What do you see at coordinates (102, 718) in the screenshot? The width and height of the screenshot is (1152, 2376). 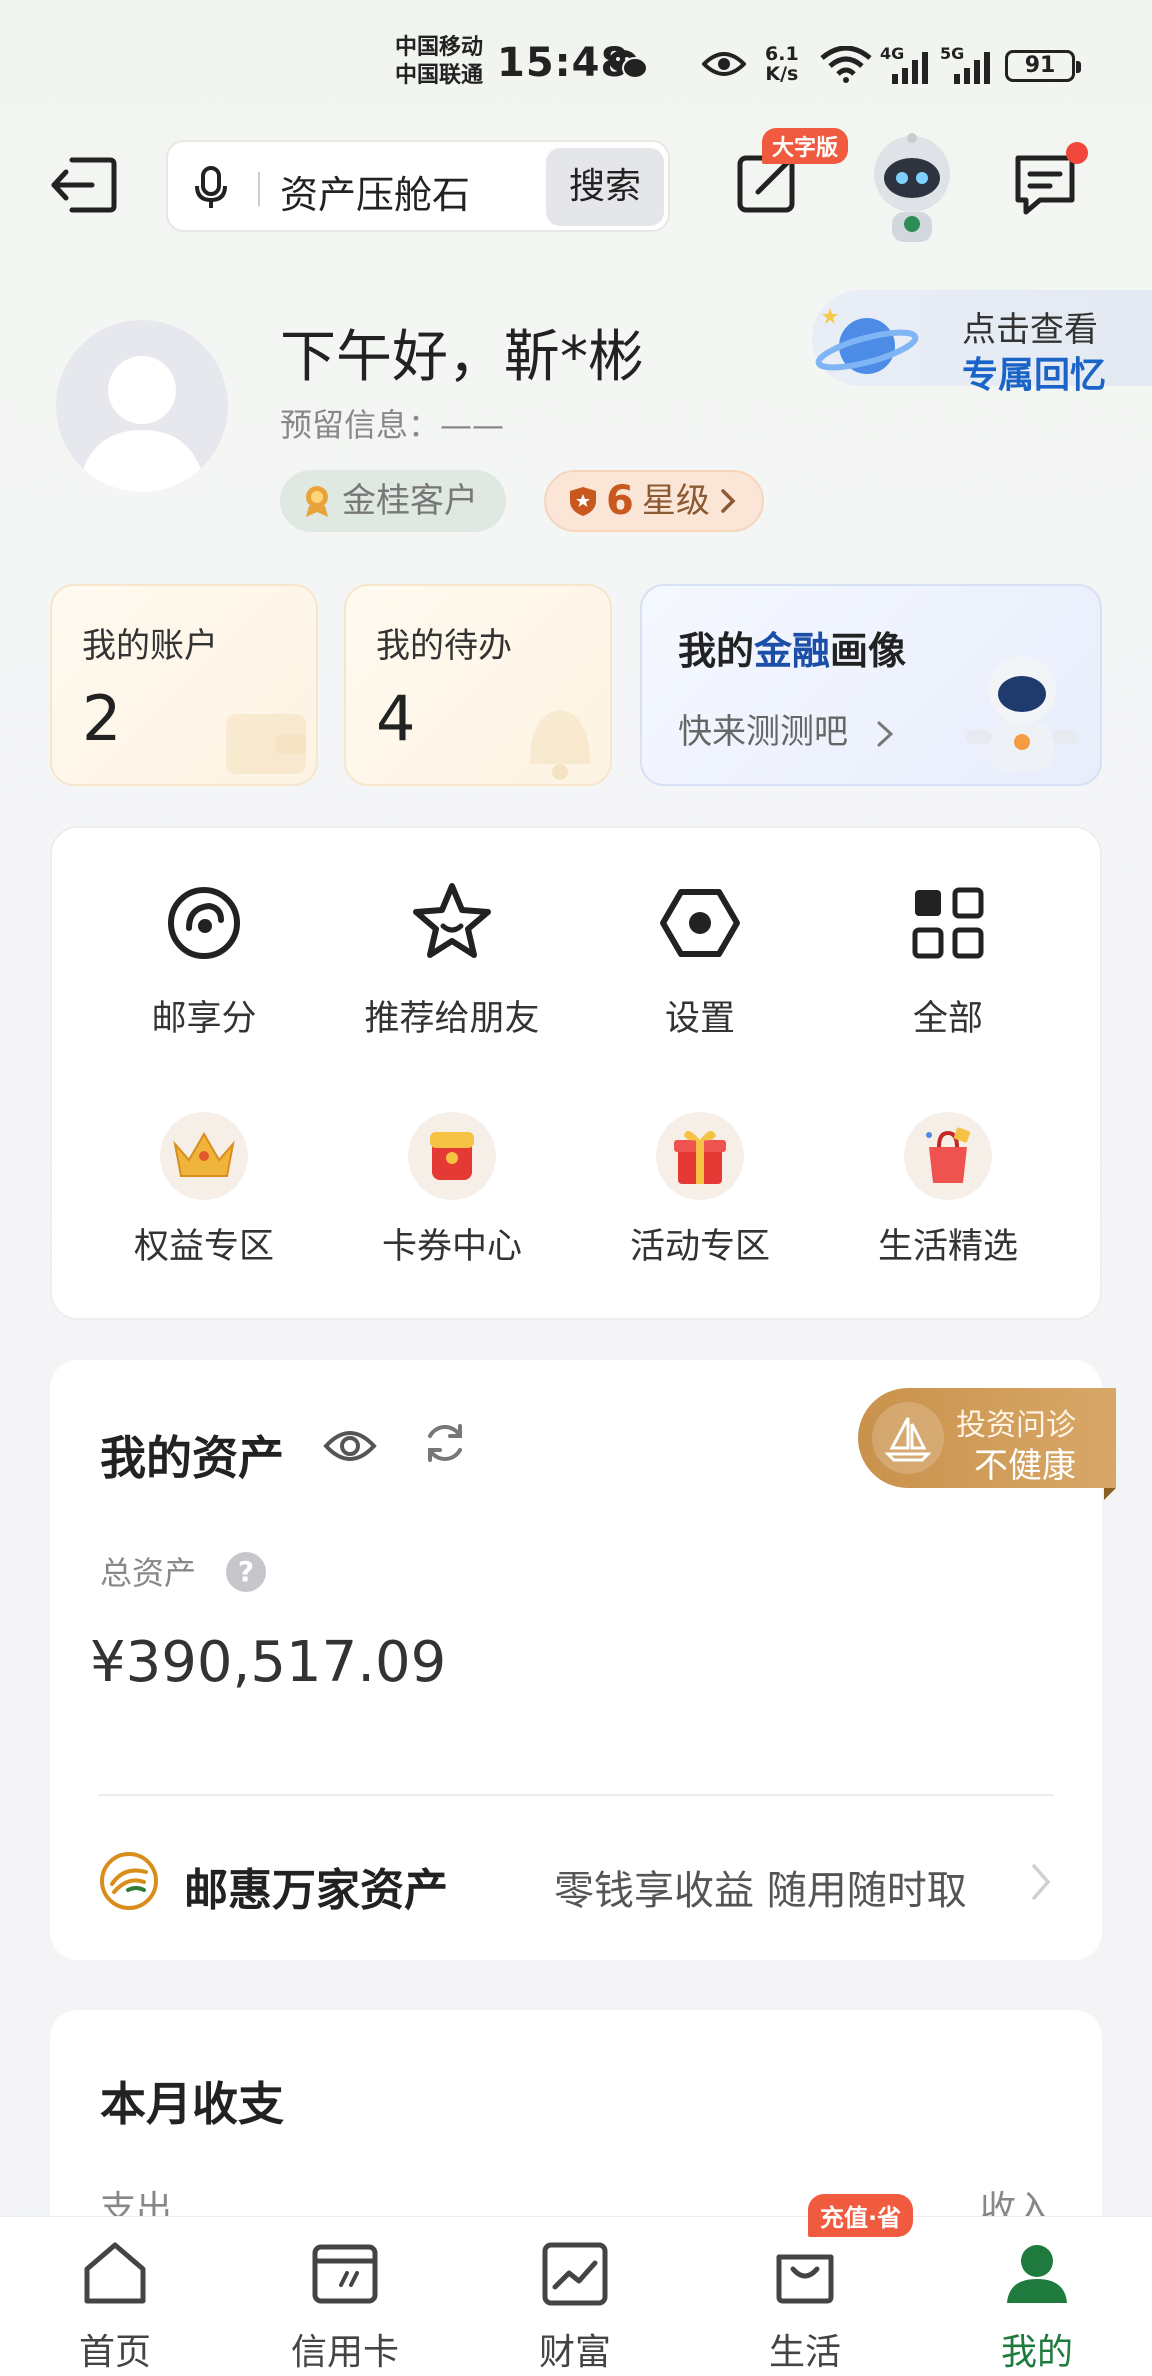 I see `my-accounts-count: 2` at bounding box center [102, 718].